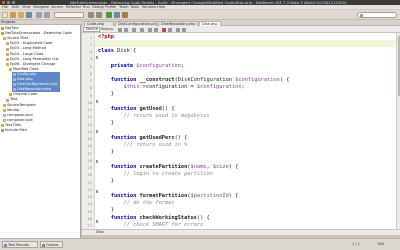 Image resolution: width=400 pixels, height=250 pixels. Describe the element at coordinates (69, 15) in the screenshot. I see `configuration-select` at that location.